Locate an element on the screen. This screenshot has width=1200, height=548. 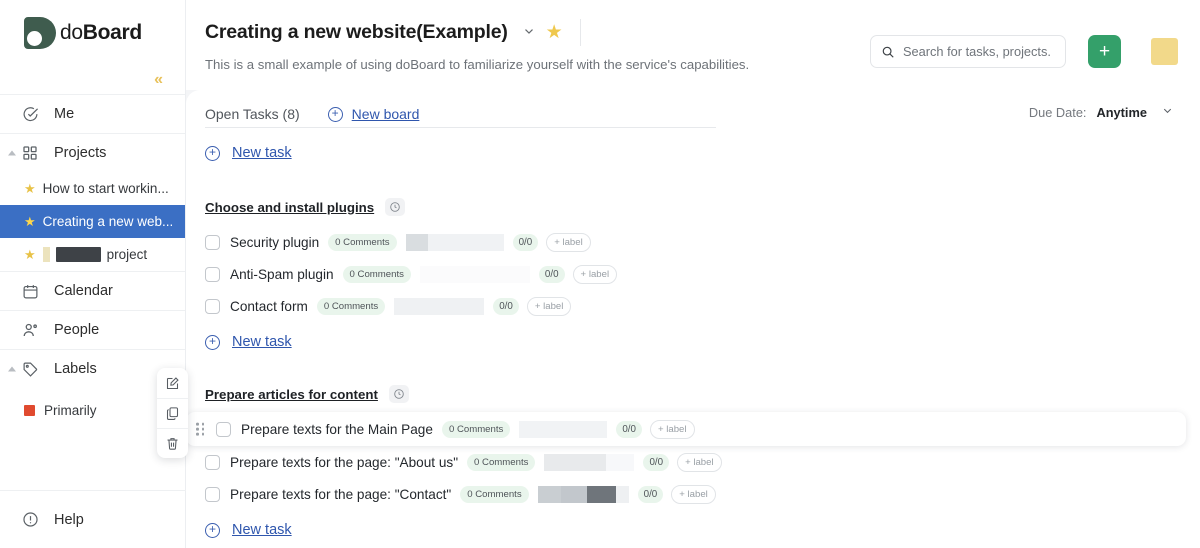
sidebar-item-label: Me is located at coordinates (64, 114).